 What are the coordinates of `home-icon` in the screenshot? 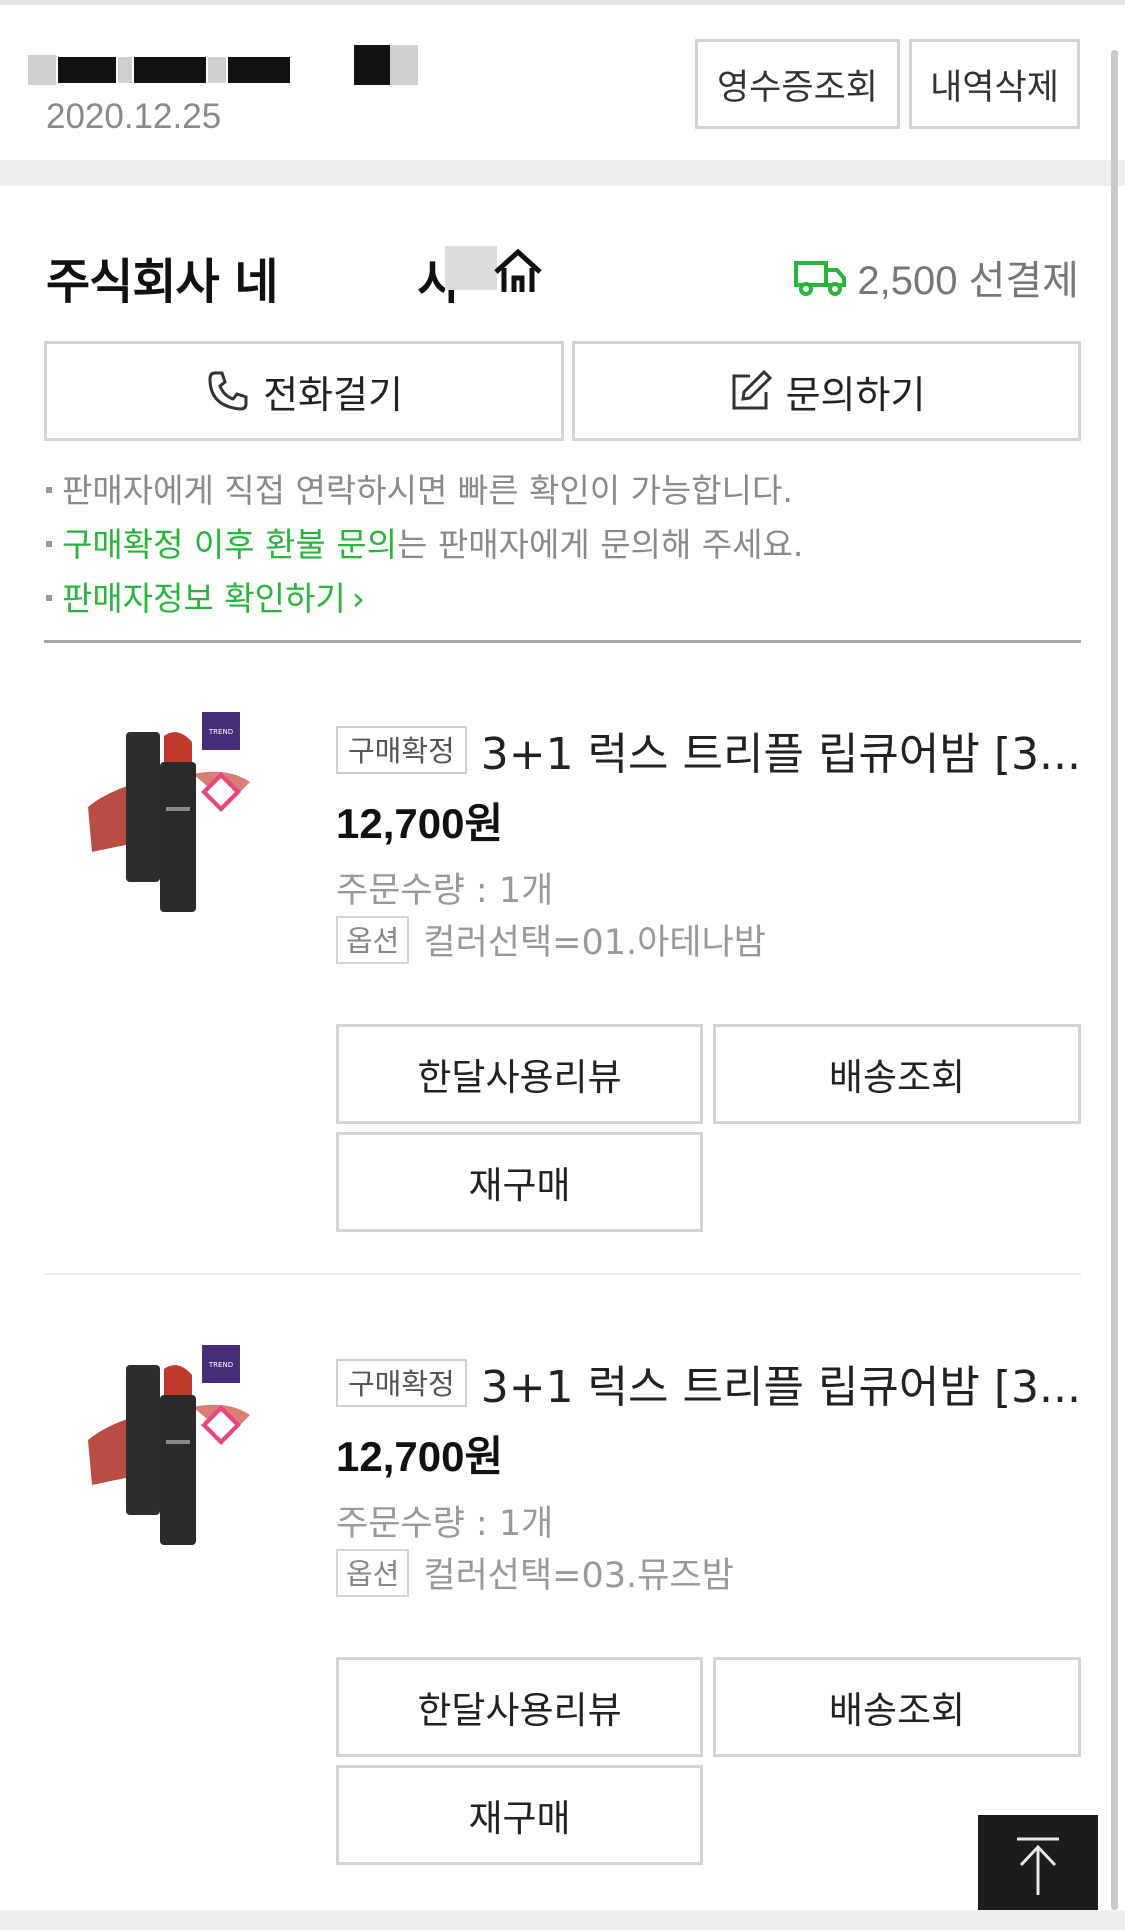 It's located at (518, 271).